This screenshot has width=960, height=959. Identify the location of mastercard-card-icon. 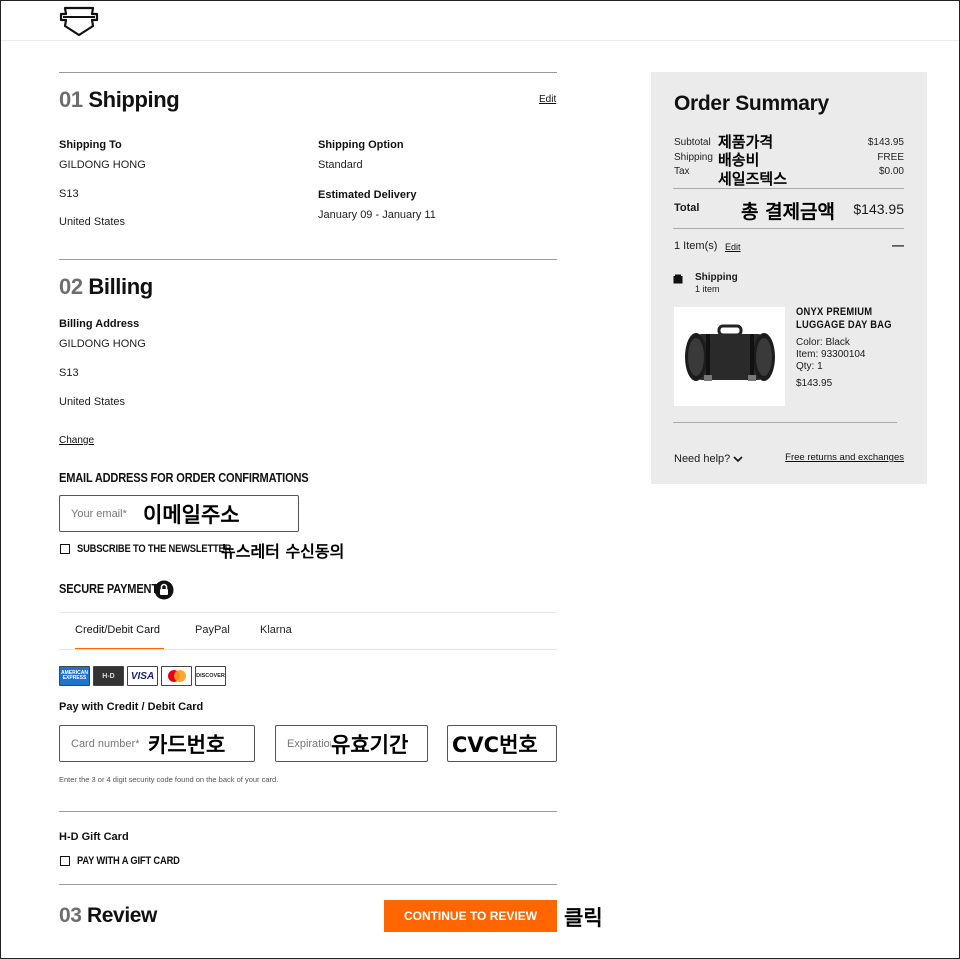
(176, 676).